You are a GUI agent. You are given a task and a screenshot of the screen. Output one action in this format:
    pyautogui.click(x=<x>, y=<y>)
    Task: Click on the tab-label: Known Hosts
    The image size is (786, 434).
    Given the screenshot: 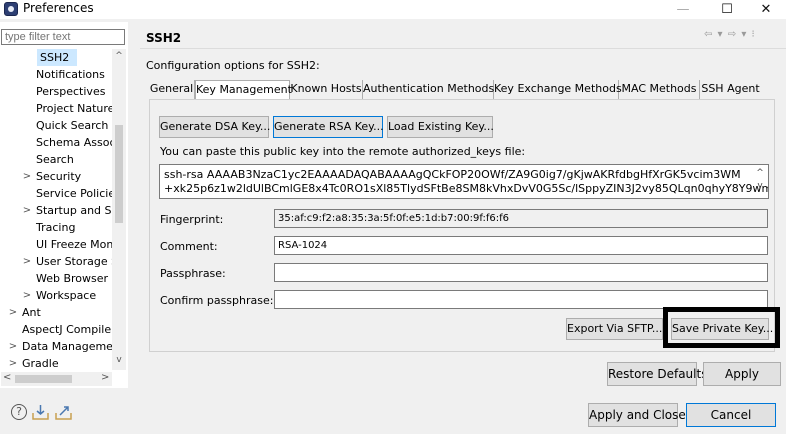 What is the action you would take?
    pyautogui.click(x=326, y=88)
    